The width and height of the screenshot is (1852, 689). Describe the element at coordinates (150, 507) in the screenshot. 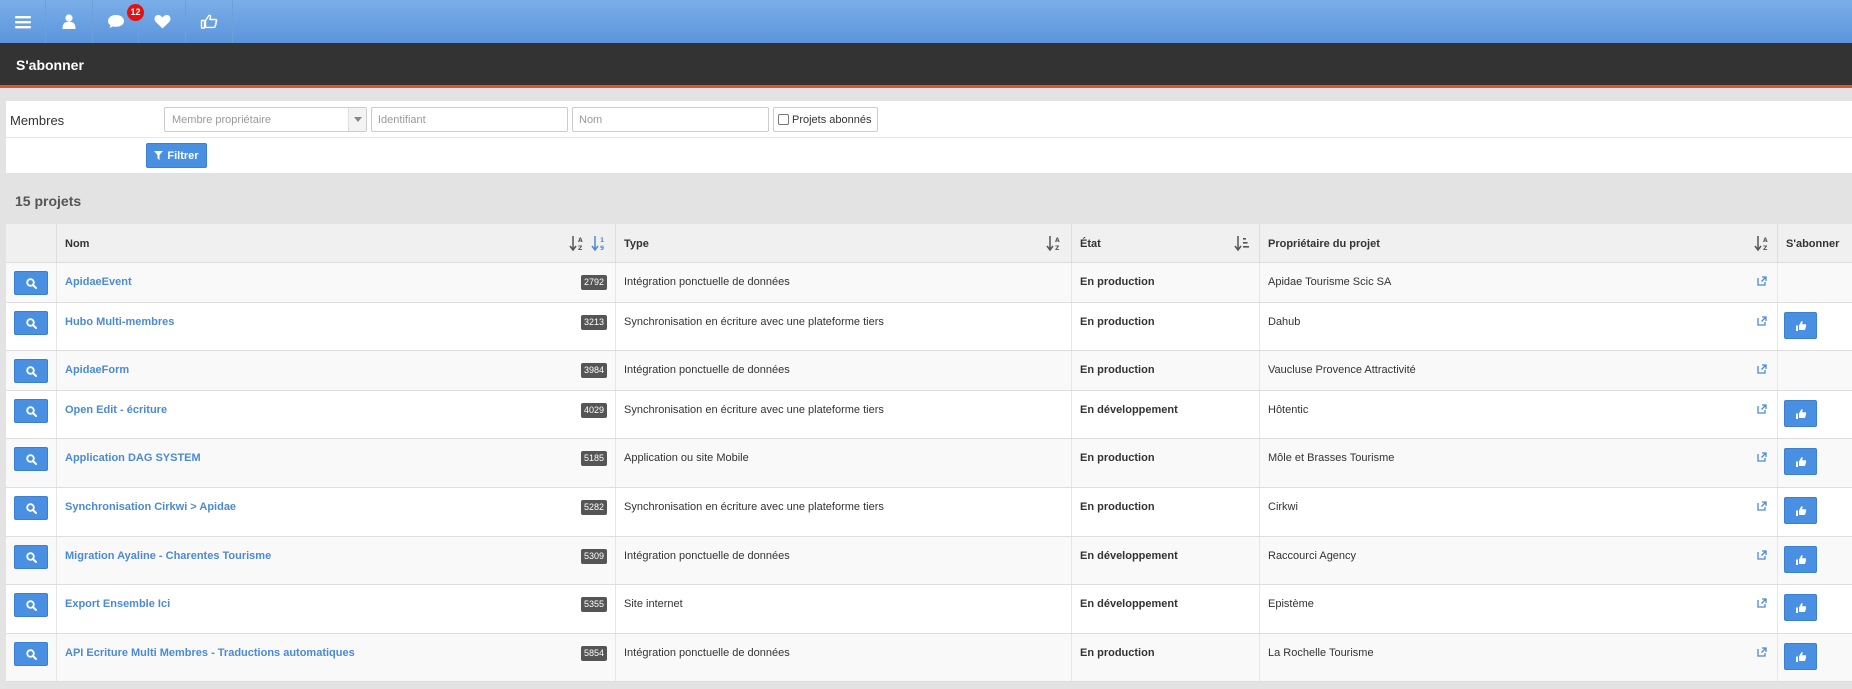

I see `project-name-link: Synchronisation Cirkwi > Apidae` at that location.